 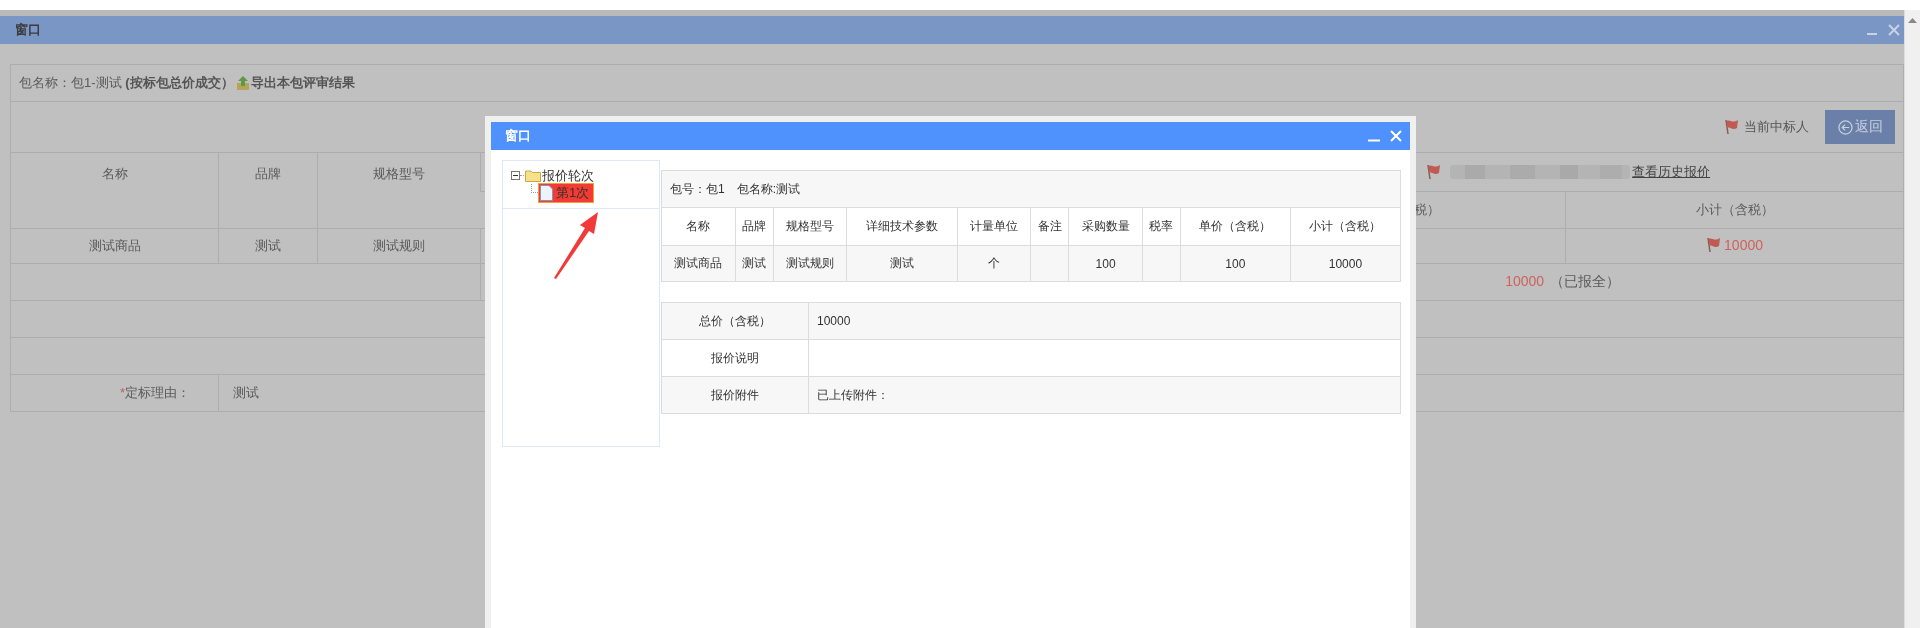 What do you see at coordinates (735, 358) in the screenshot?
I see `field-label: 报价说明` at bounding box center [735, 358].